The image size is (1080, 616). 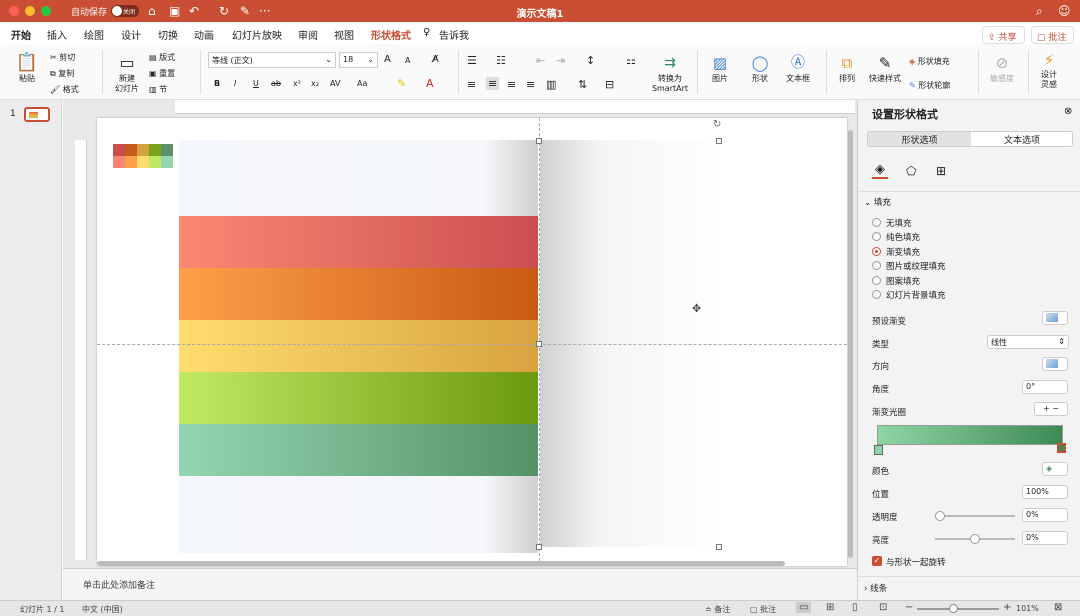 What do you see at coordinates (435, 59) in the screenshot?
I see `clear-format-icon: A̸` at bounding box center [435, 59].